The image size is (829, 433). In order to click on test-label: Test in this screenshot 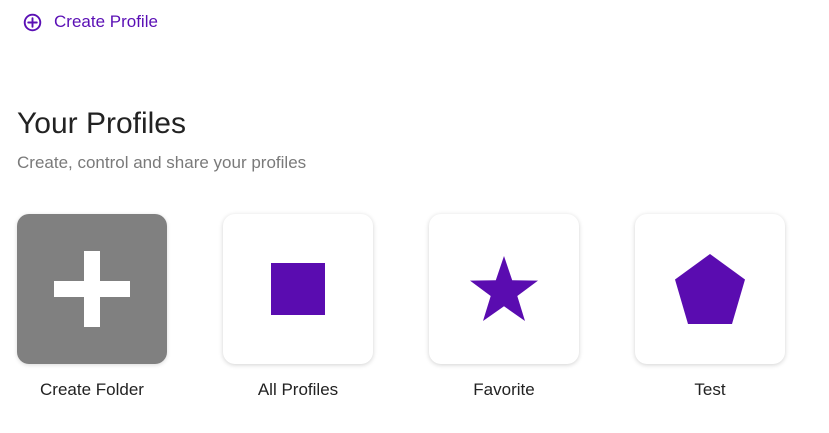, I will do `click(710, 389)`.